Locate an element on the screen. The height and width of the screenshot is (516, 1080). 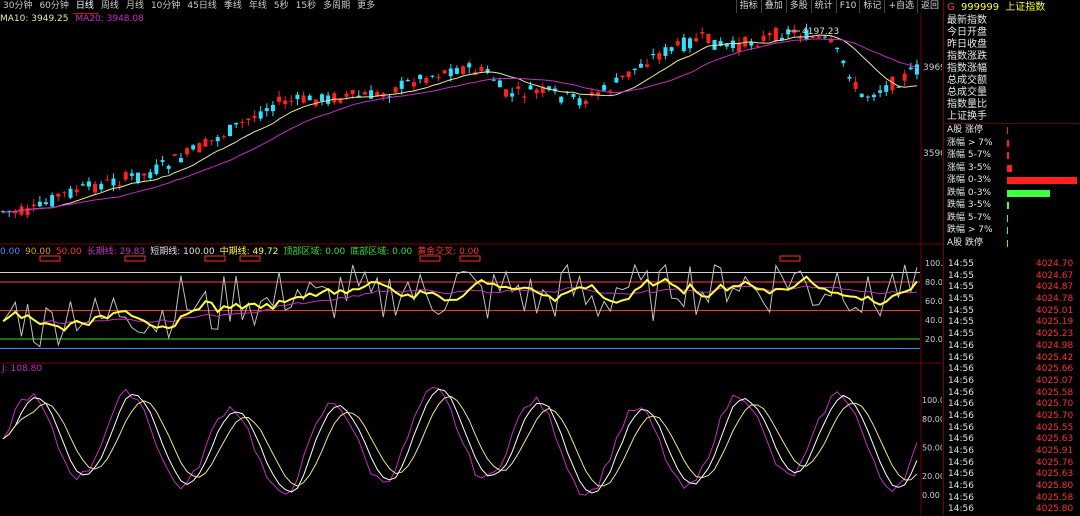
period-tab: 10分钟 is located at coordinates (166, 6).